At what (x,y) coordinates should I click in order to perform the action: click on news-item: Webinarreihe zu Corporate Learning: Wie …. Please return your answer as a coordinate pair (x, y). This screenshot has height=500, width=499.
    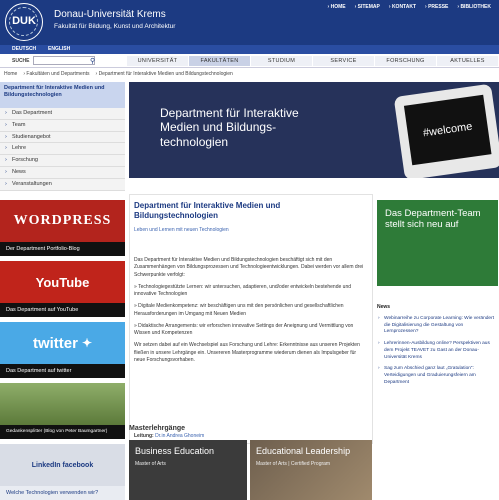
    Looking at the image, I should click on (437, 326).